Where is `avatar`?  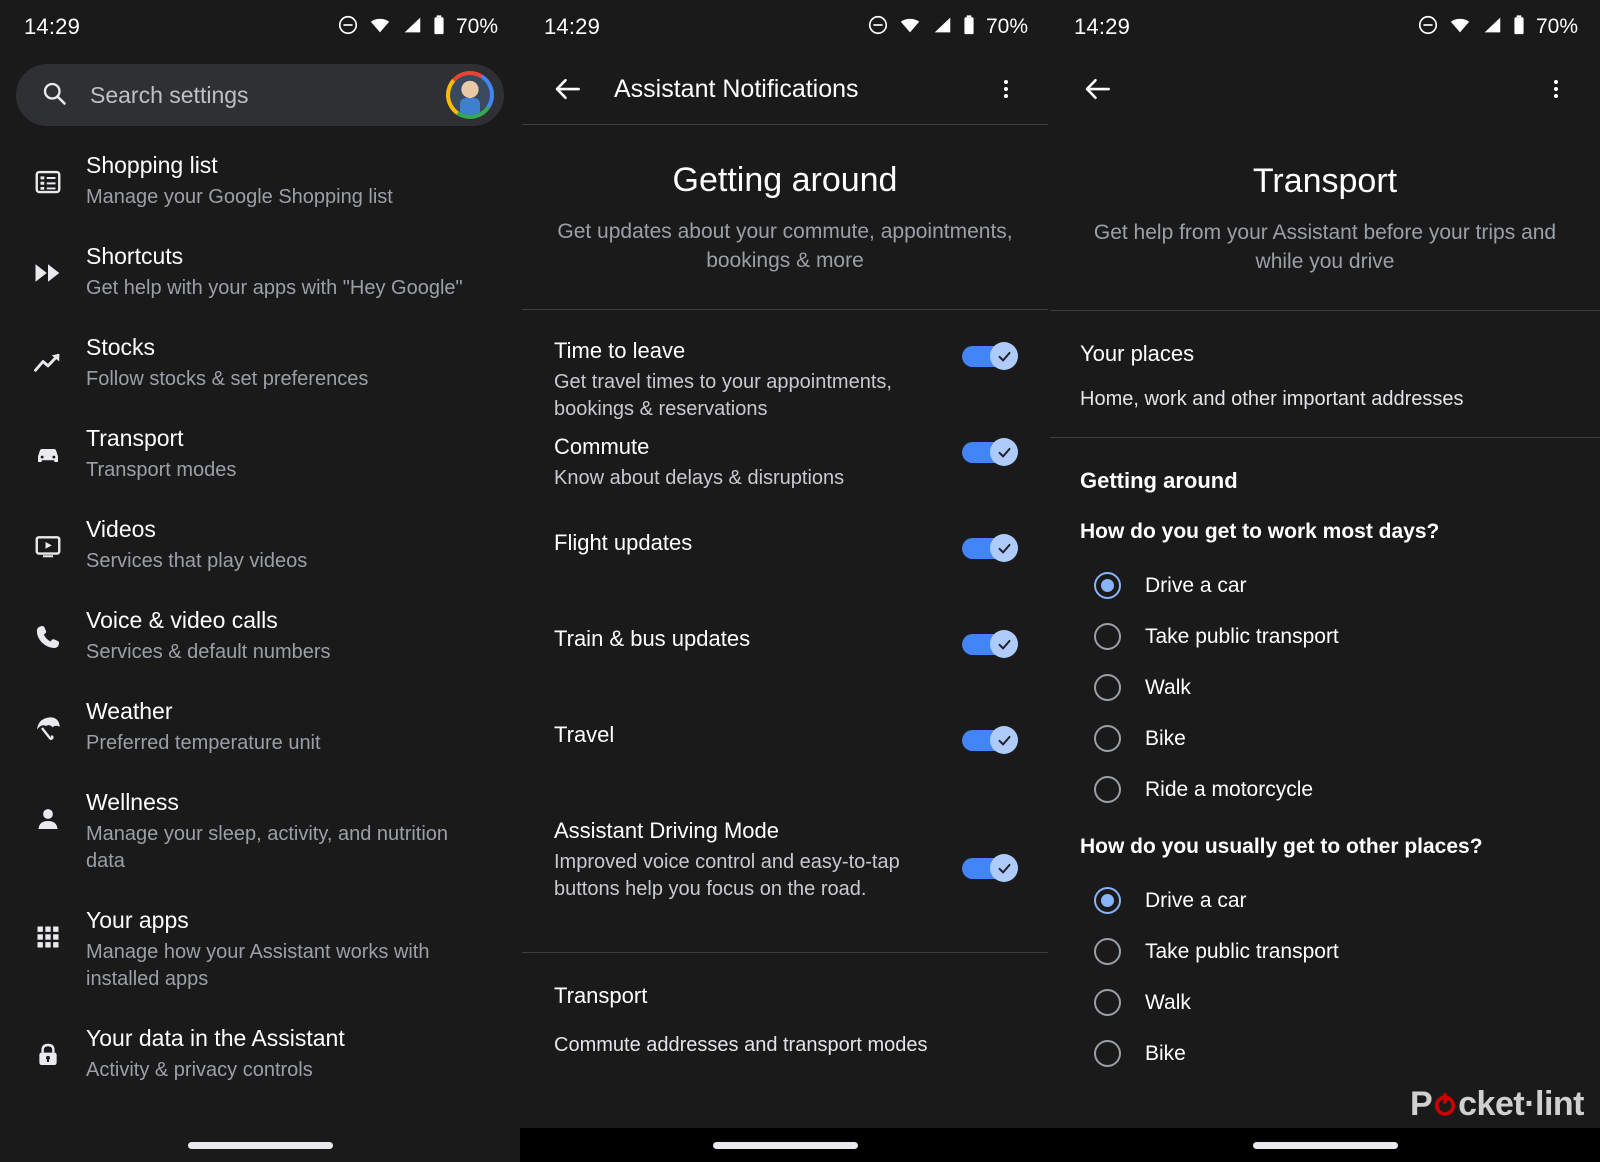 avatar is located at coordinates (470, 95).